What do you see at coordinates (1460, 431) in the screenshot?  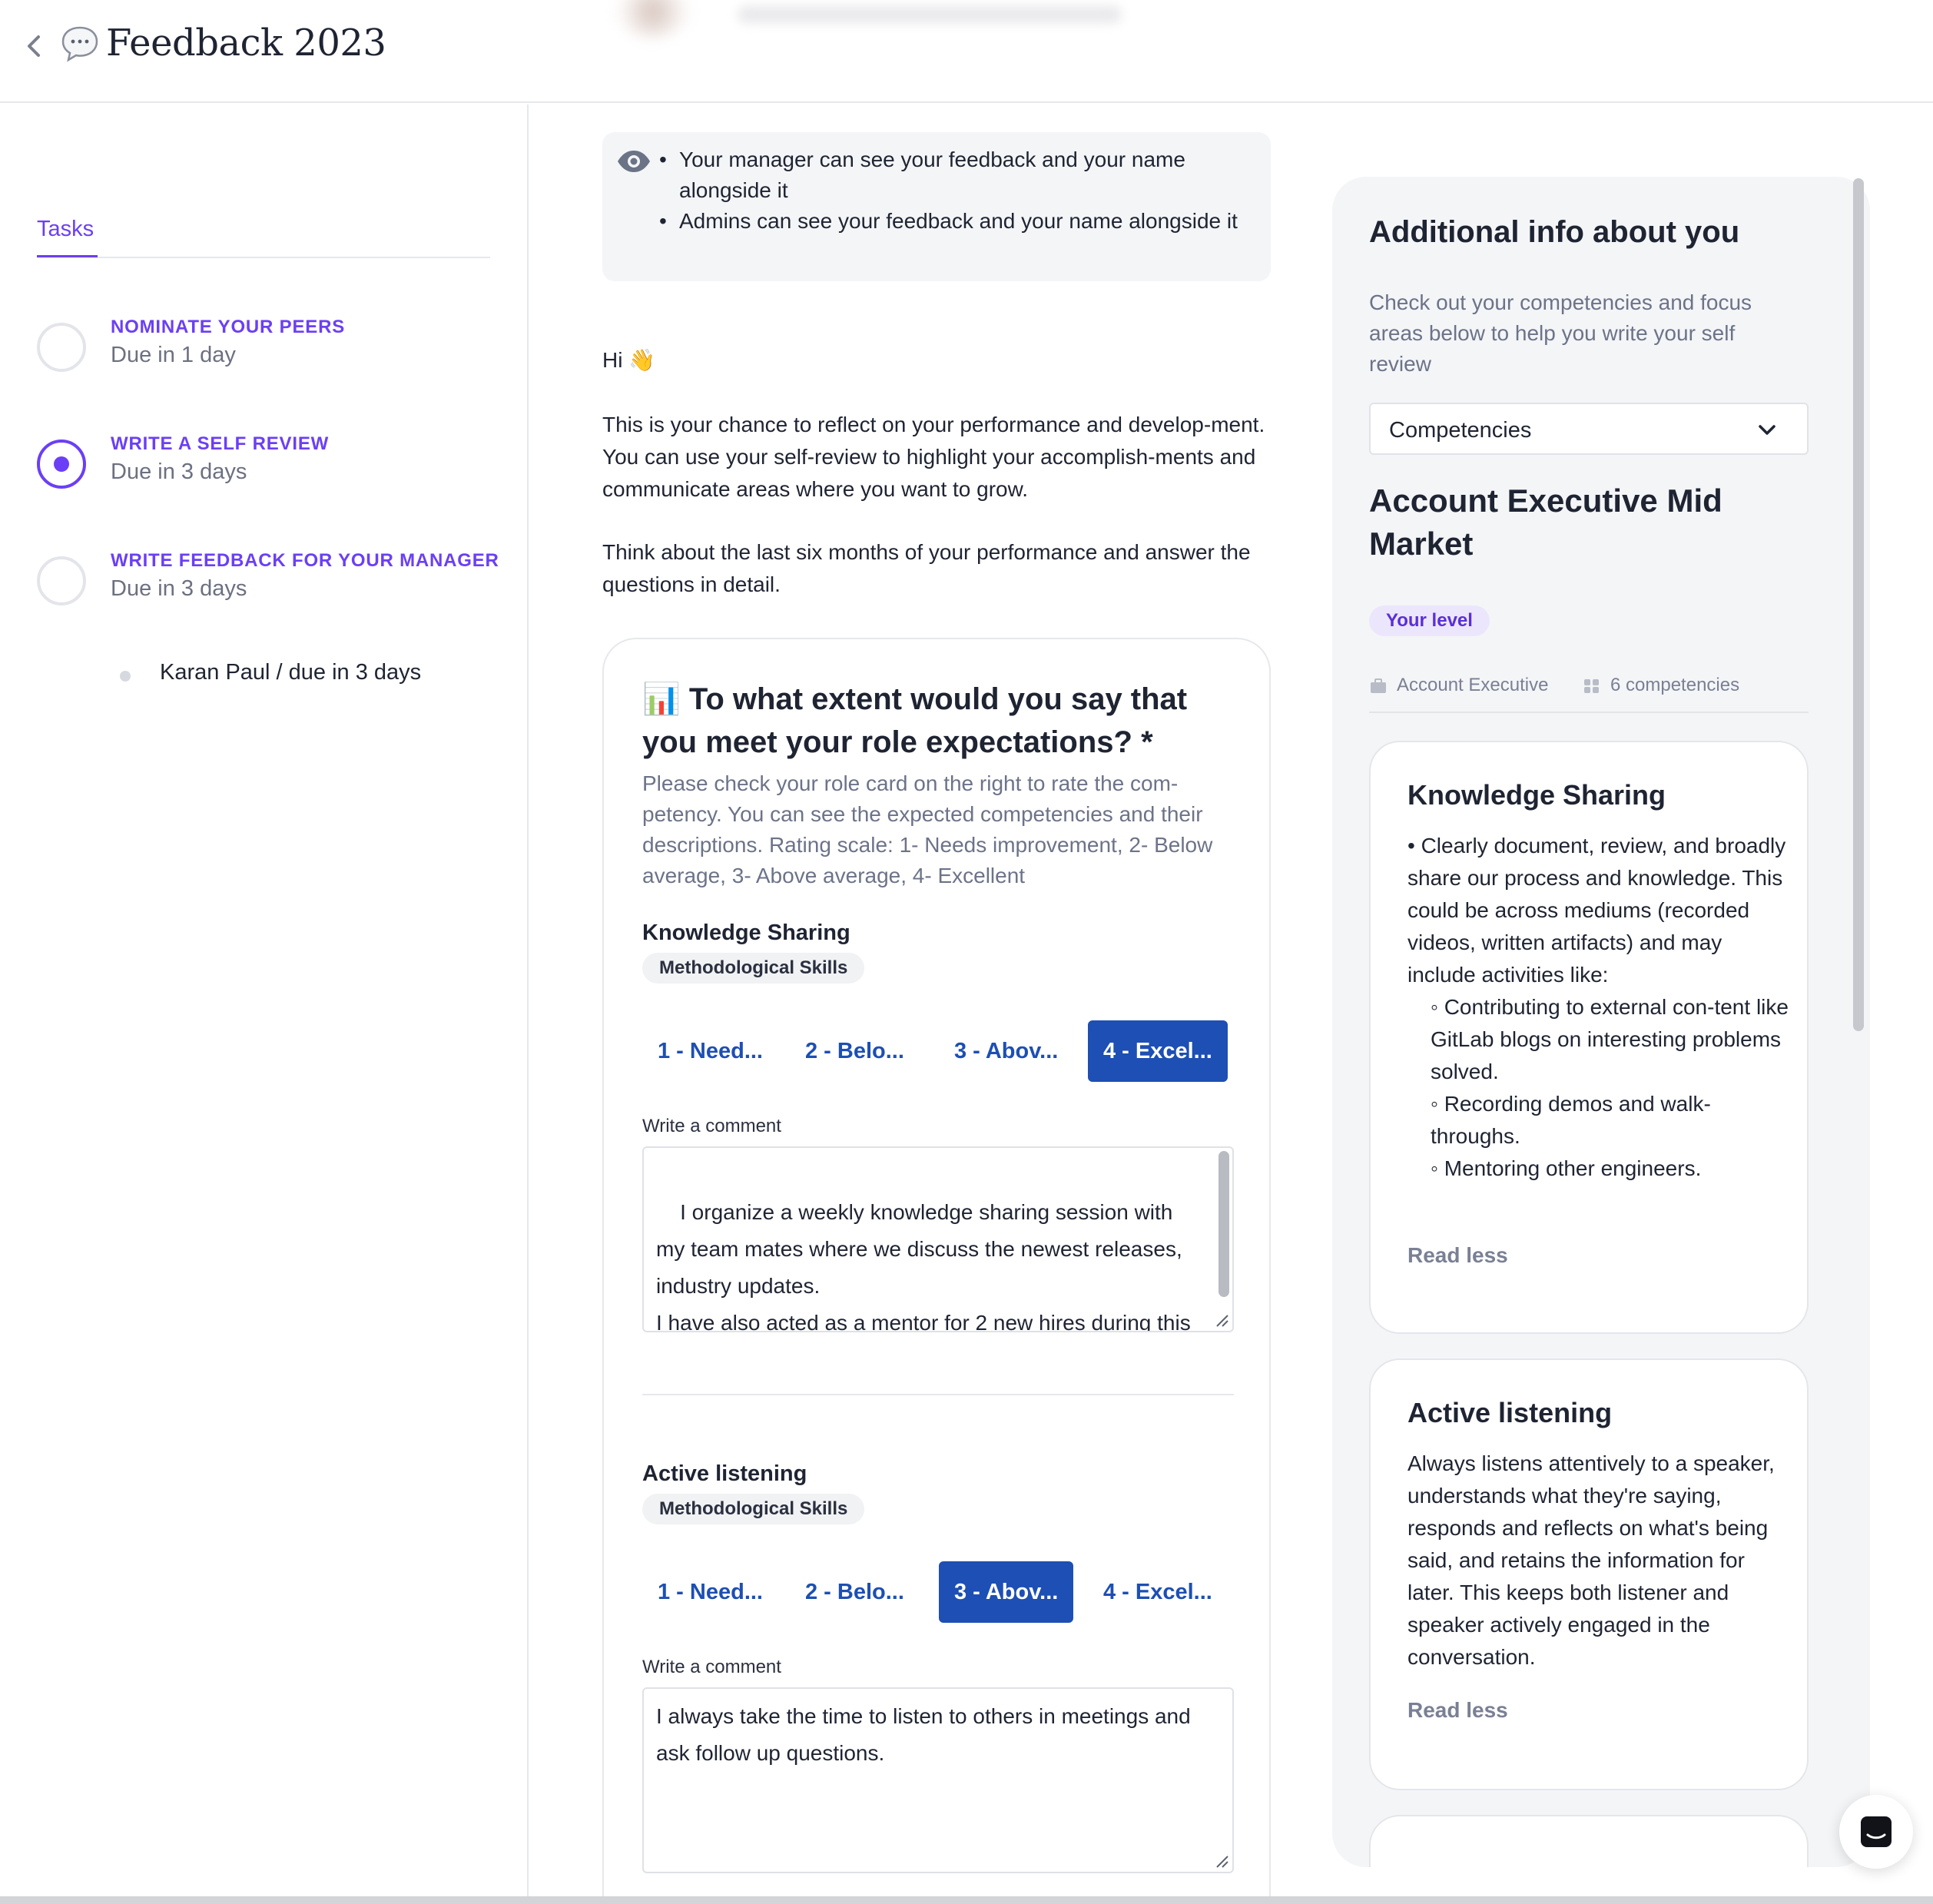 I see `select-value: Competencies` at bounding box center [1460, 431].